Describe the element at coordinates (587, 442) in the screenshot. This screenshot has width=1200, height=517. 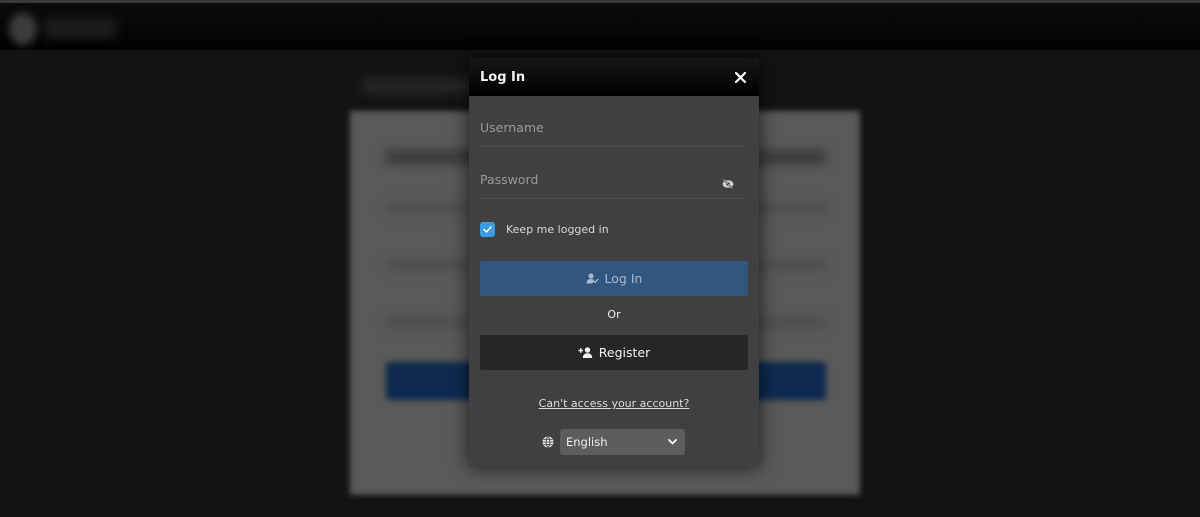
I see `language-select-value: English` at that location.